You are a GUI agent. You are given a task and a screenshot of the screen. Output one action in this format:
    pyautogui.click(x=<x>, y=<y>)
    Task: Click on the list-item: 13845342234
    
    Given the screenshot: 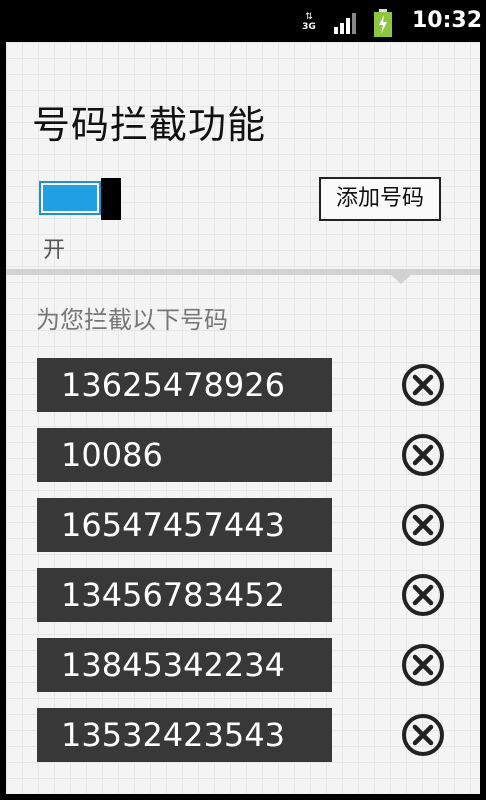 What is the action you would take?
    pyautogui.click(x=243, y=666)
    